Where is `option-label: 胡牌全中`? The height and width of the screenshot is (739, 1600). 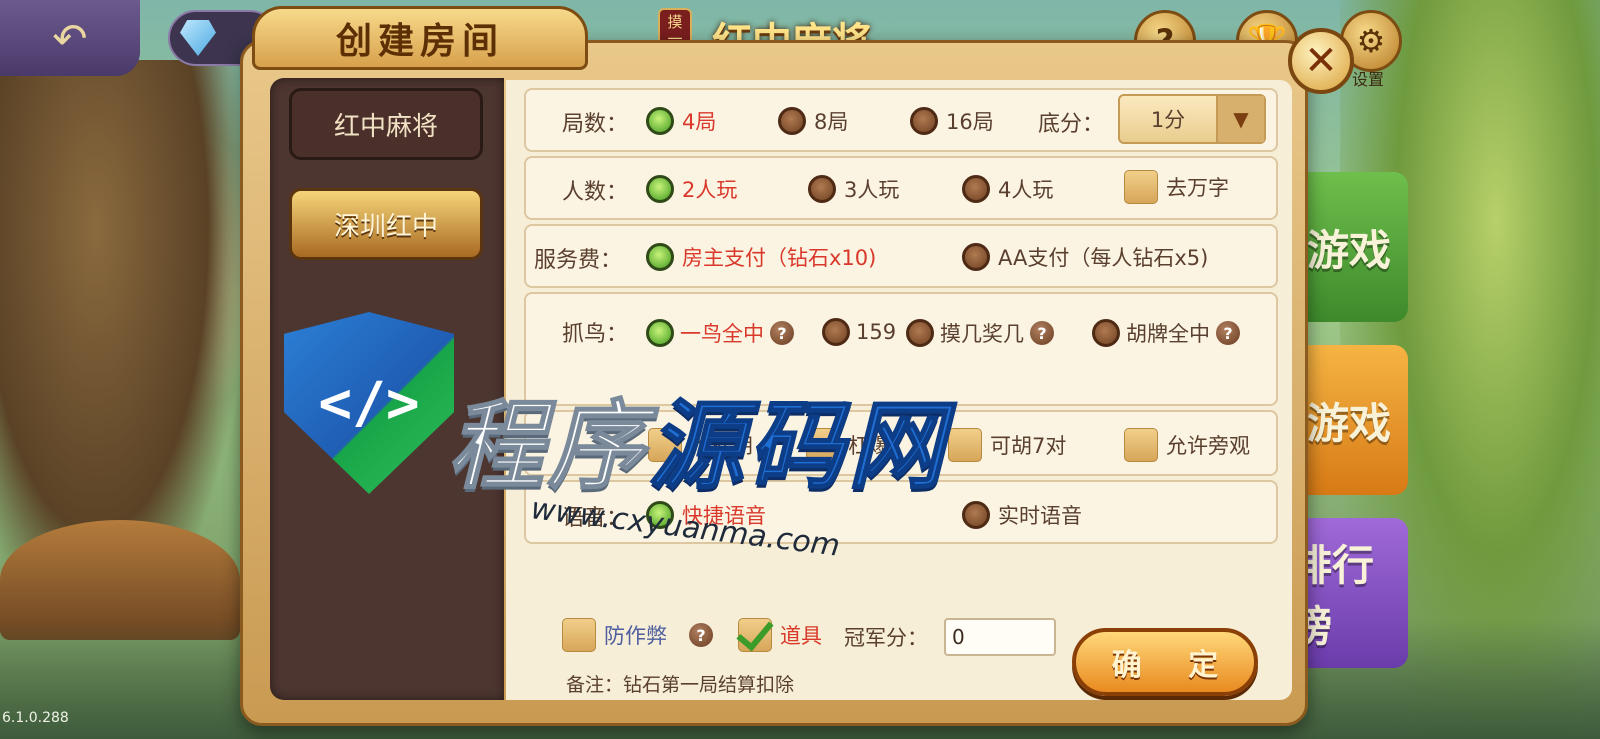 option-label: 胡牌全中 is located at coordinates (1168, 334).